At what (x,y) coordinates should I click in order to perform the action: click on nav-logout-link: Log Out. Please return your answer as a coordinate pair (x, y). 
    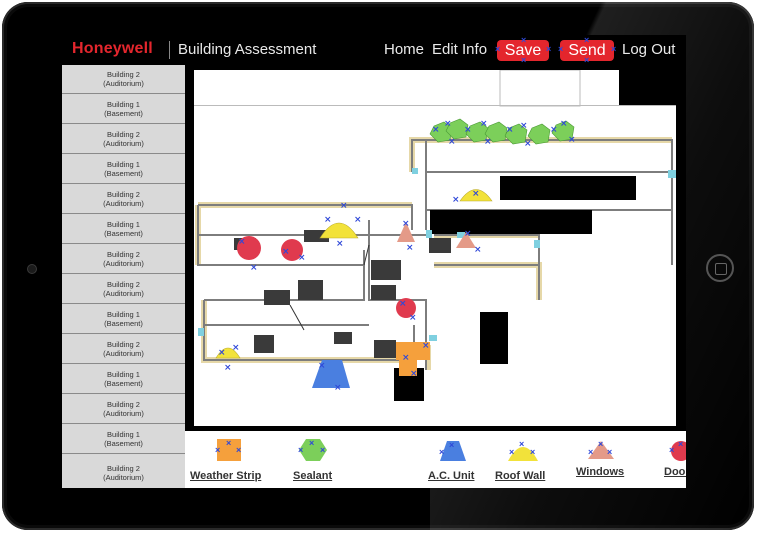
    Looking at the image, I should click on (648, 49).